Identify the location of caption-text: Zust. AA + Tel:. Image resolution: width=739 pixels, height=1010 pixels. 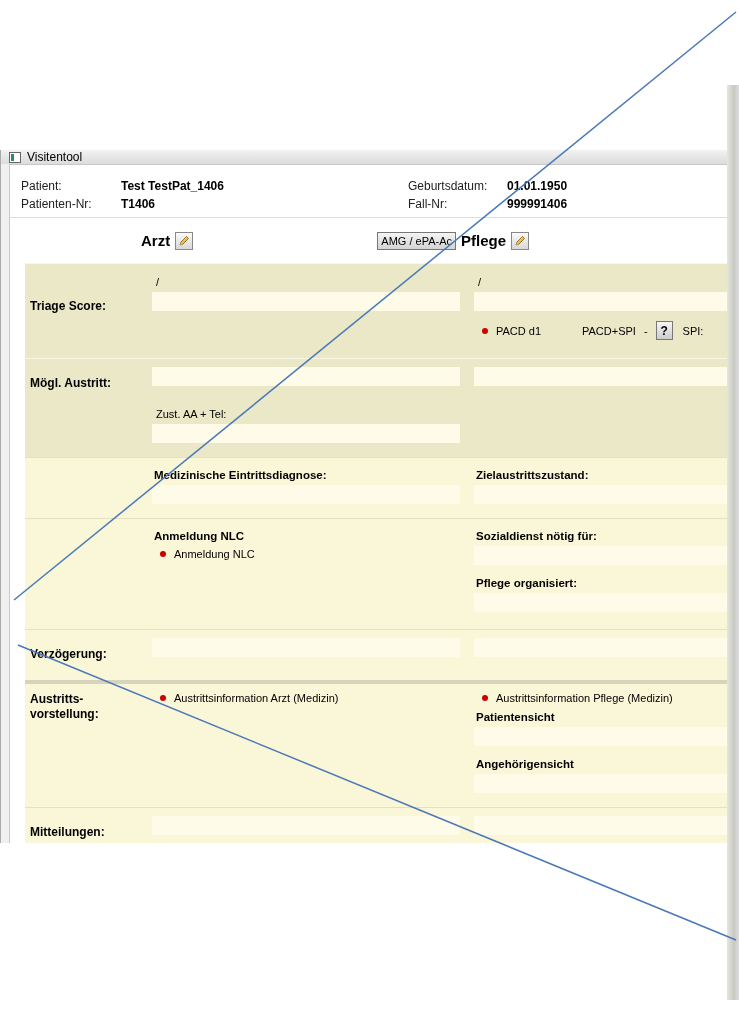
(191, 414).